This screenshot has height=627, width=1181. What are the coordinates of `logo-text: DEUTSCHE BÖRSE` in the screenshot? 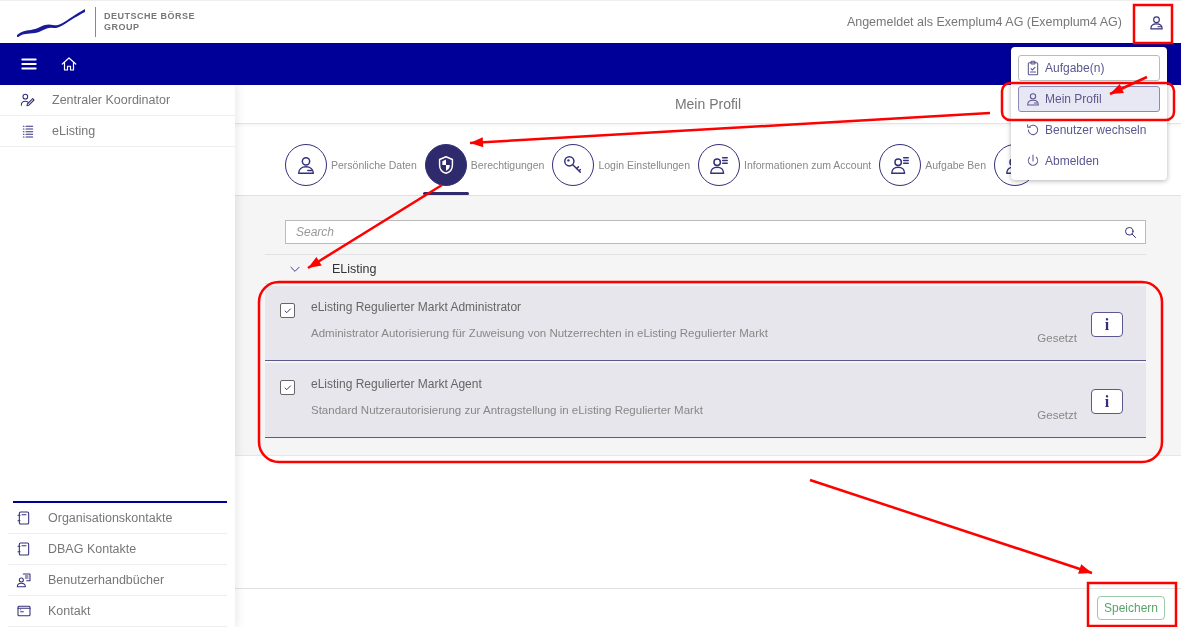 It's located at (149, 16).